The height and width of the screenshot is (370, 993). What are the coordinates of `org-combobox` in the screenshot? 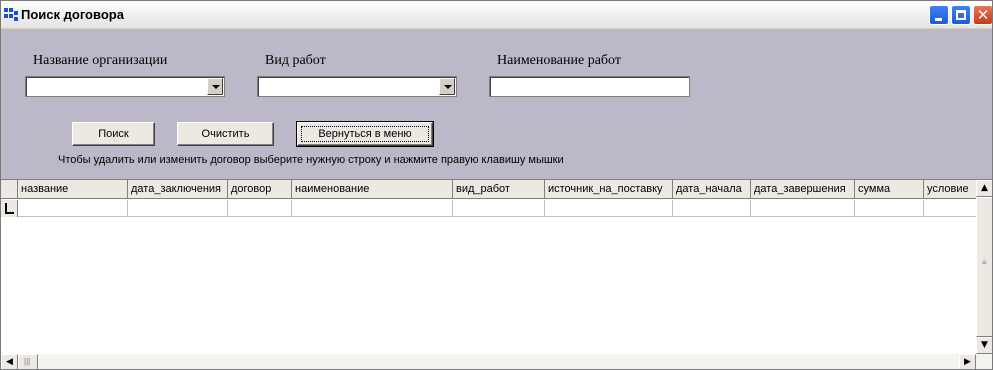 It's located at (125, 86).